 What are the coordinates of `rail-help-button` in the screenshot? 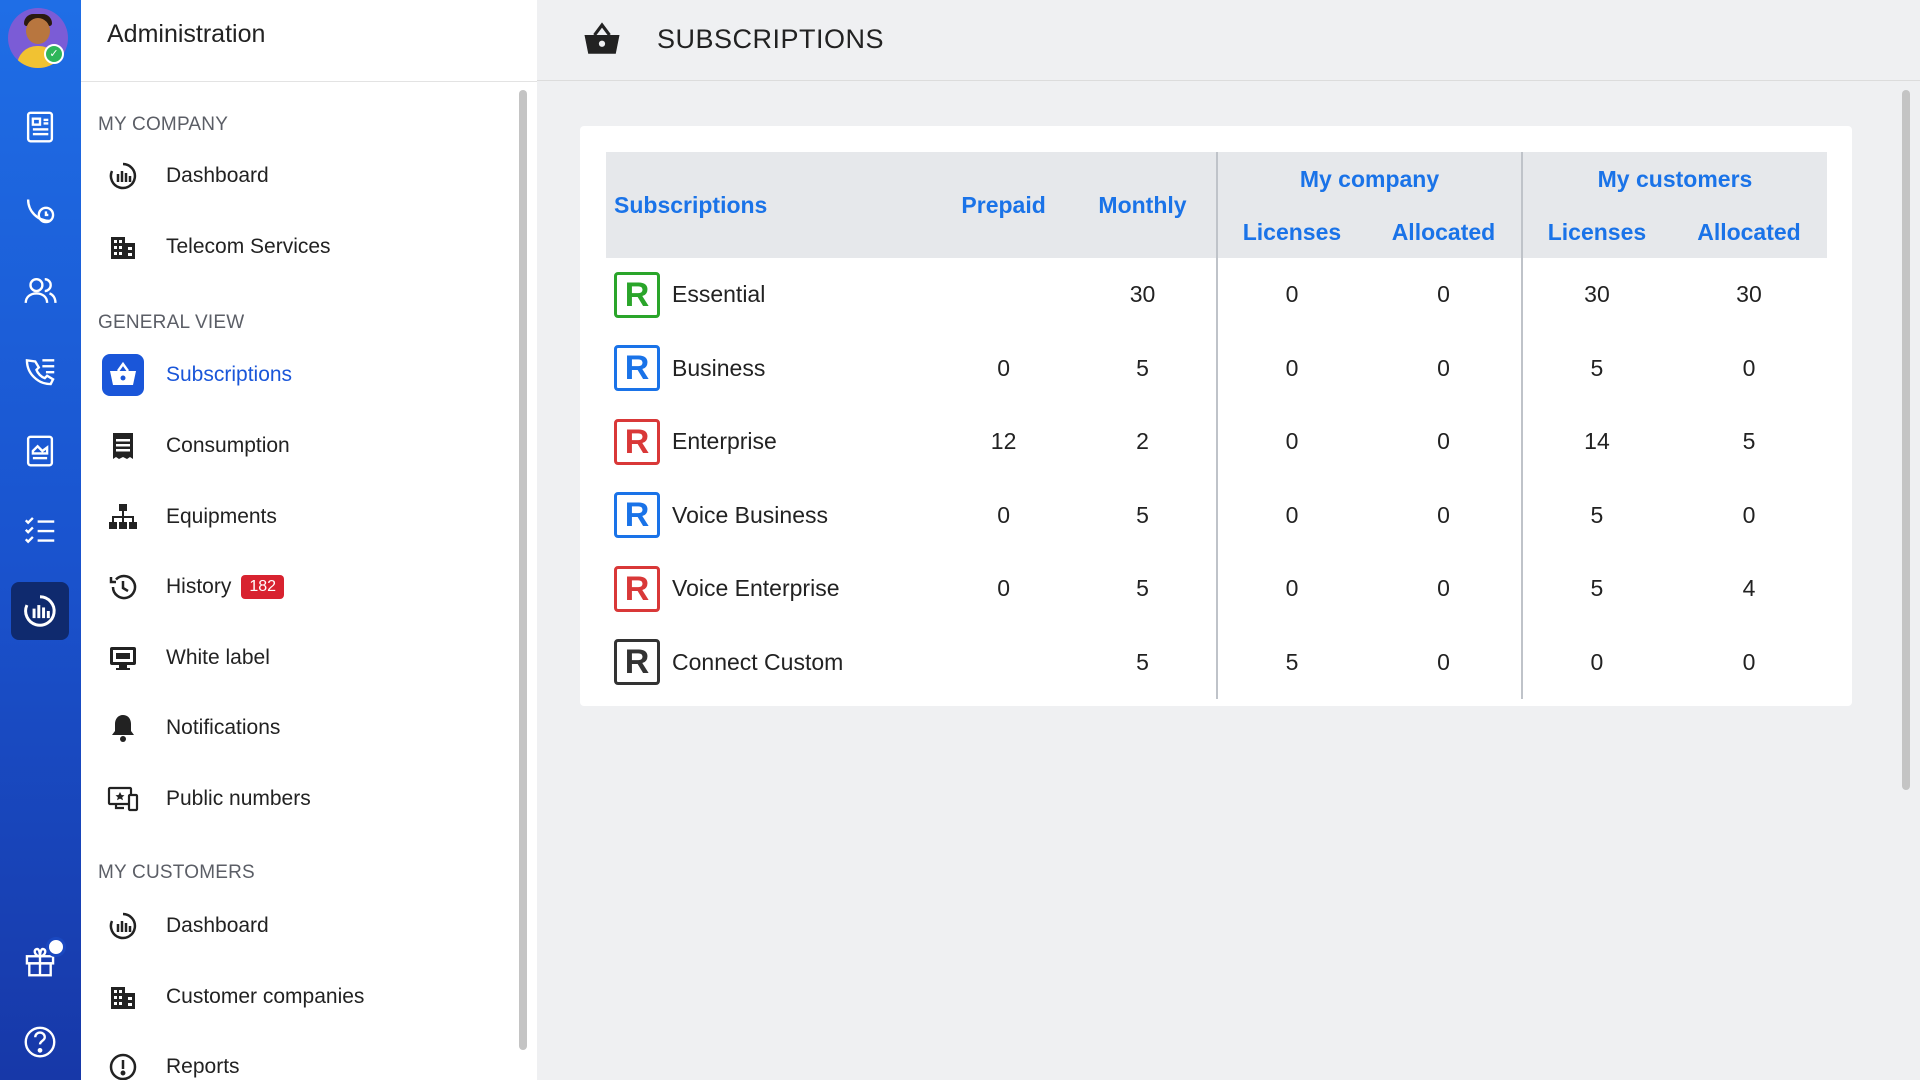 It's located at (40, 1042).